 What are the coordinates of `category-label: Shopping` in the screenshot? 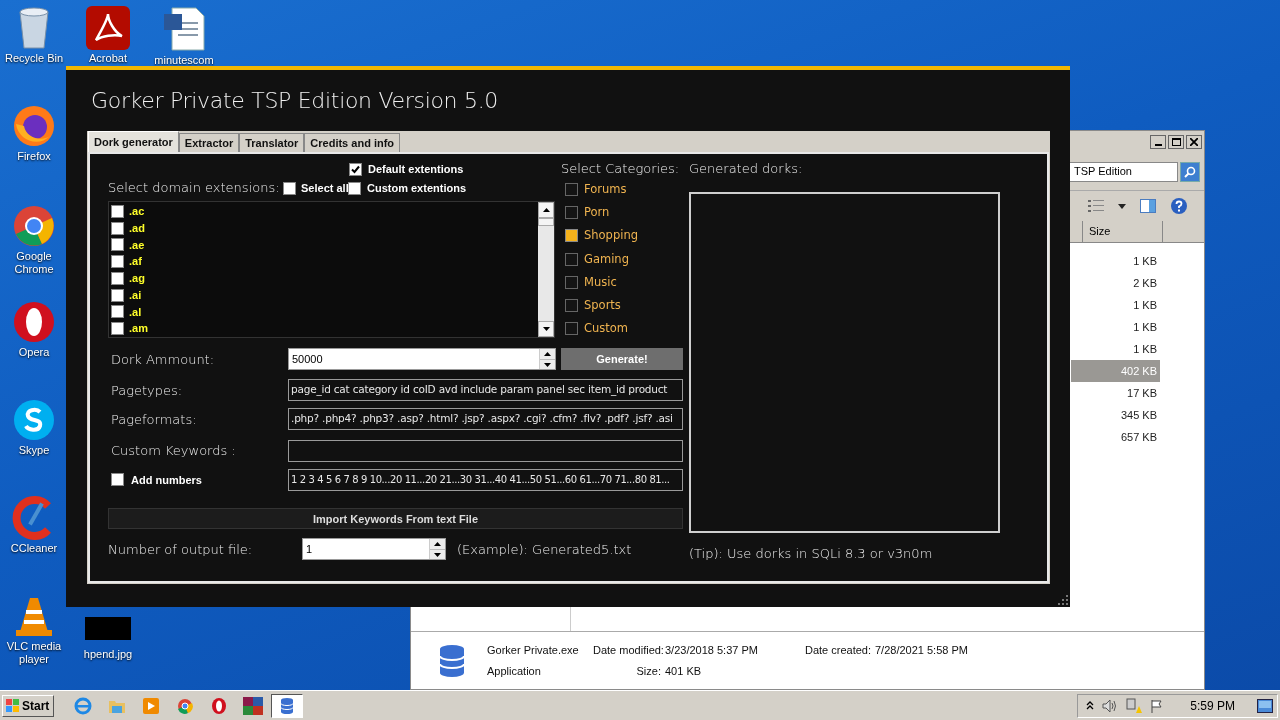 It's located at (611, 236).